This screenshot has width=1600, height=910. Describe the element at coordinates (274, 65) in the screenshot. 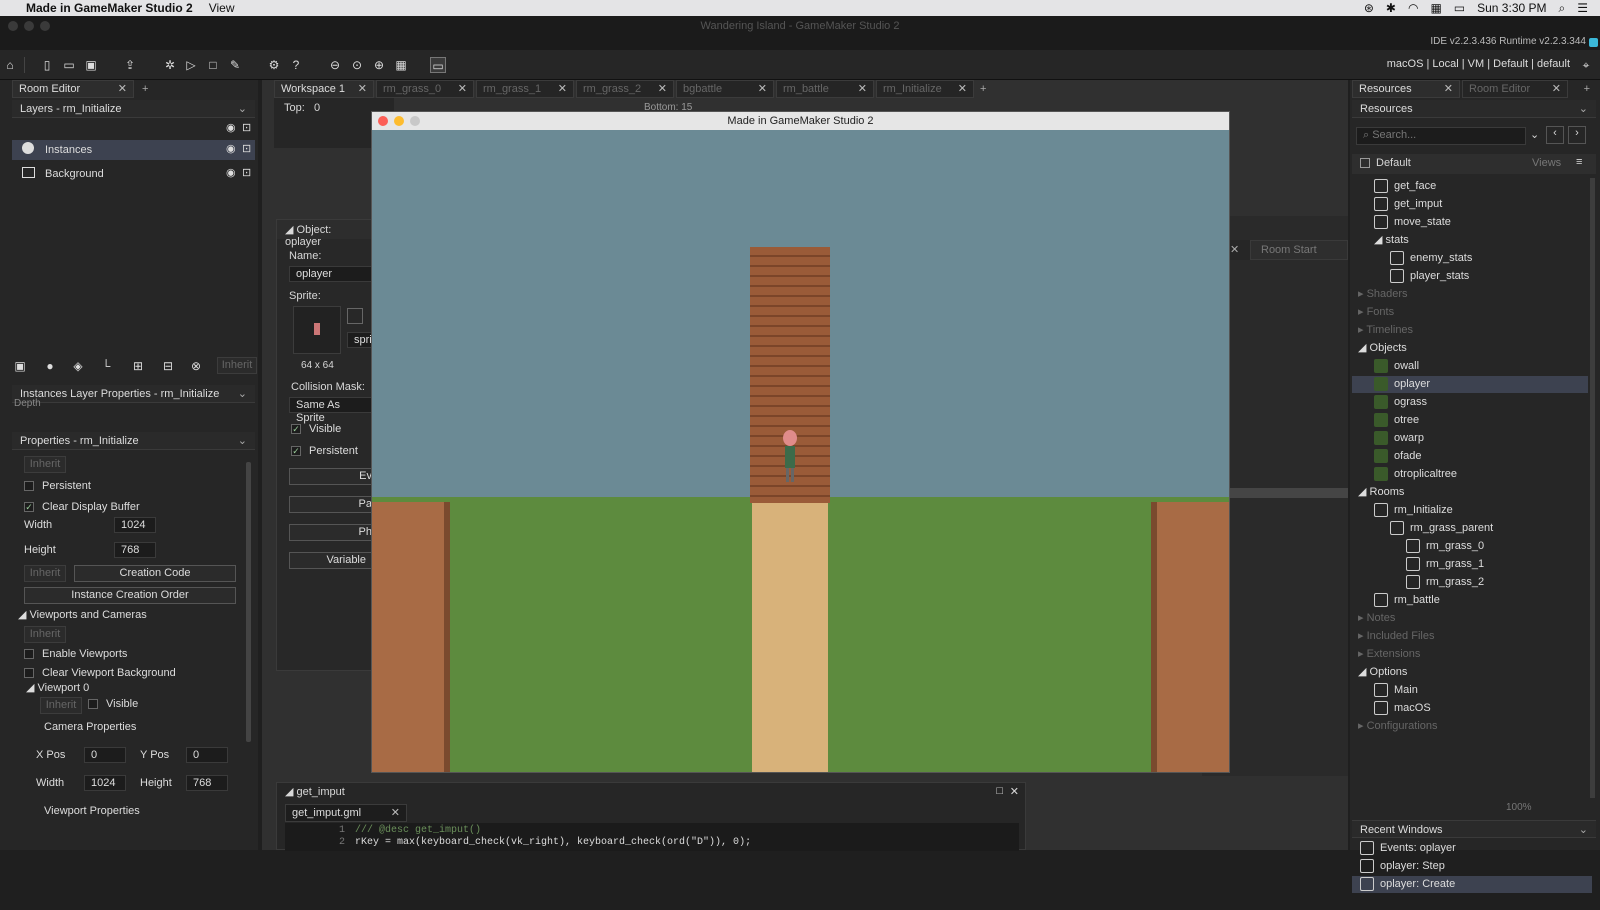

I see `settings-icon: ⚙` at that location.